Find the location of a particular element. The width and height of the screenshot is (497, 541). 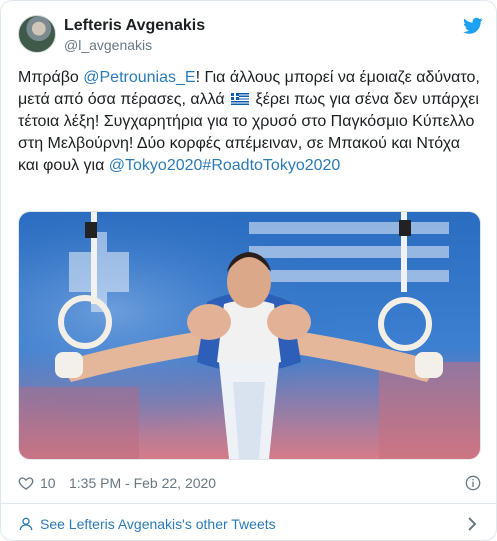

tweet-timestamp: 1:35 PM - Feb 22, 2020 is located at coordinates (142, 483).